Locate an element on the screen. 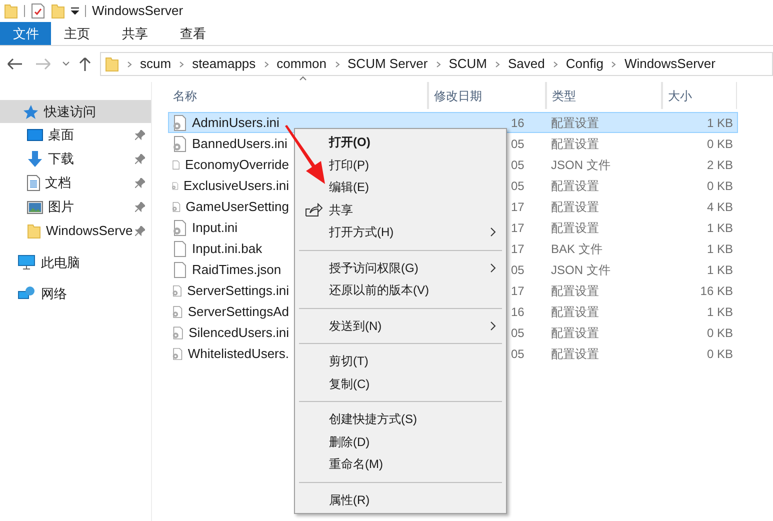 The height and width of the screenshot is (521, 773). breadcrumb-item: WindowsServer is located at coordinates (670, 64).